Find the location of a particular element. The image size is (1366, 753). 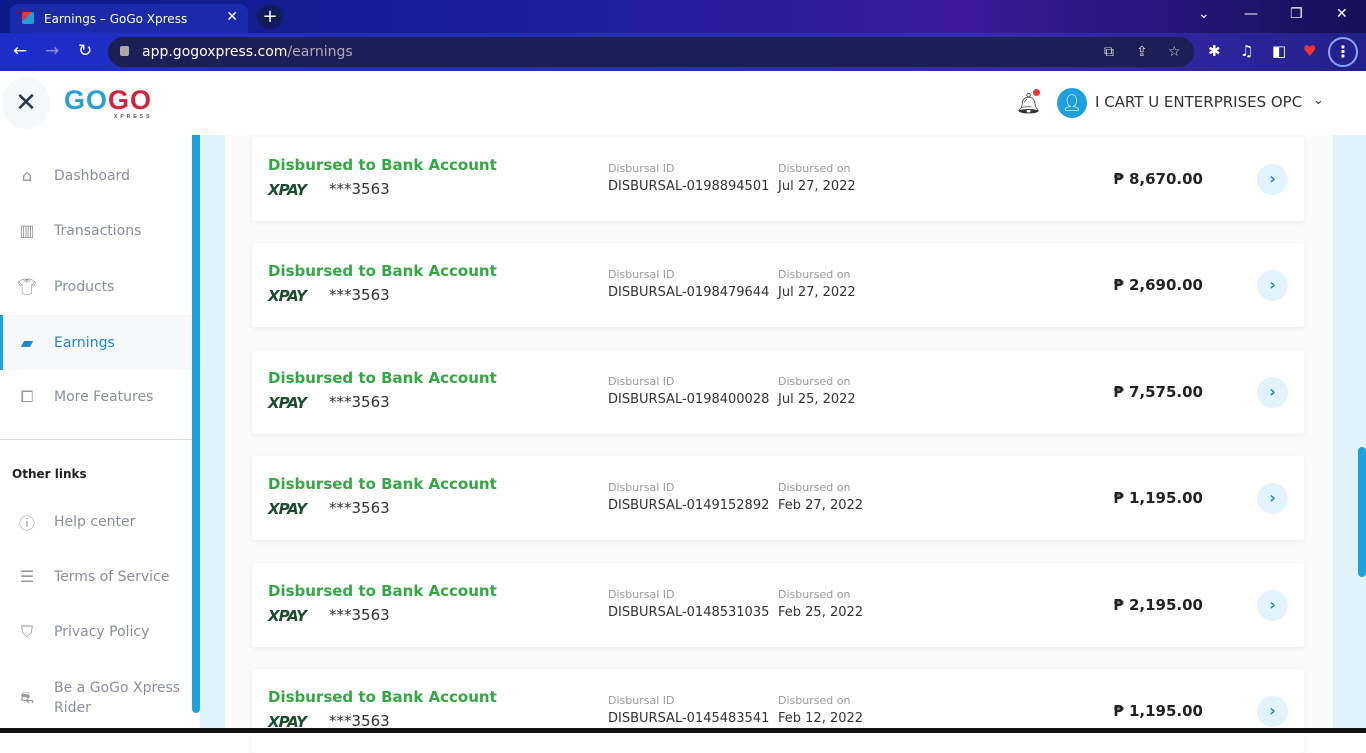

browser-tab: Earnings – GoGo Xpress ✕ is located at coordinates (129, 18).